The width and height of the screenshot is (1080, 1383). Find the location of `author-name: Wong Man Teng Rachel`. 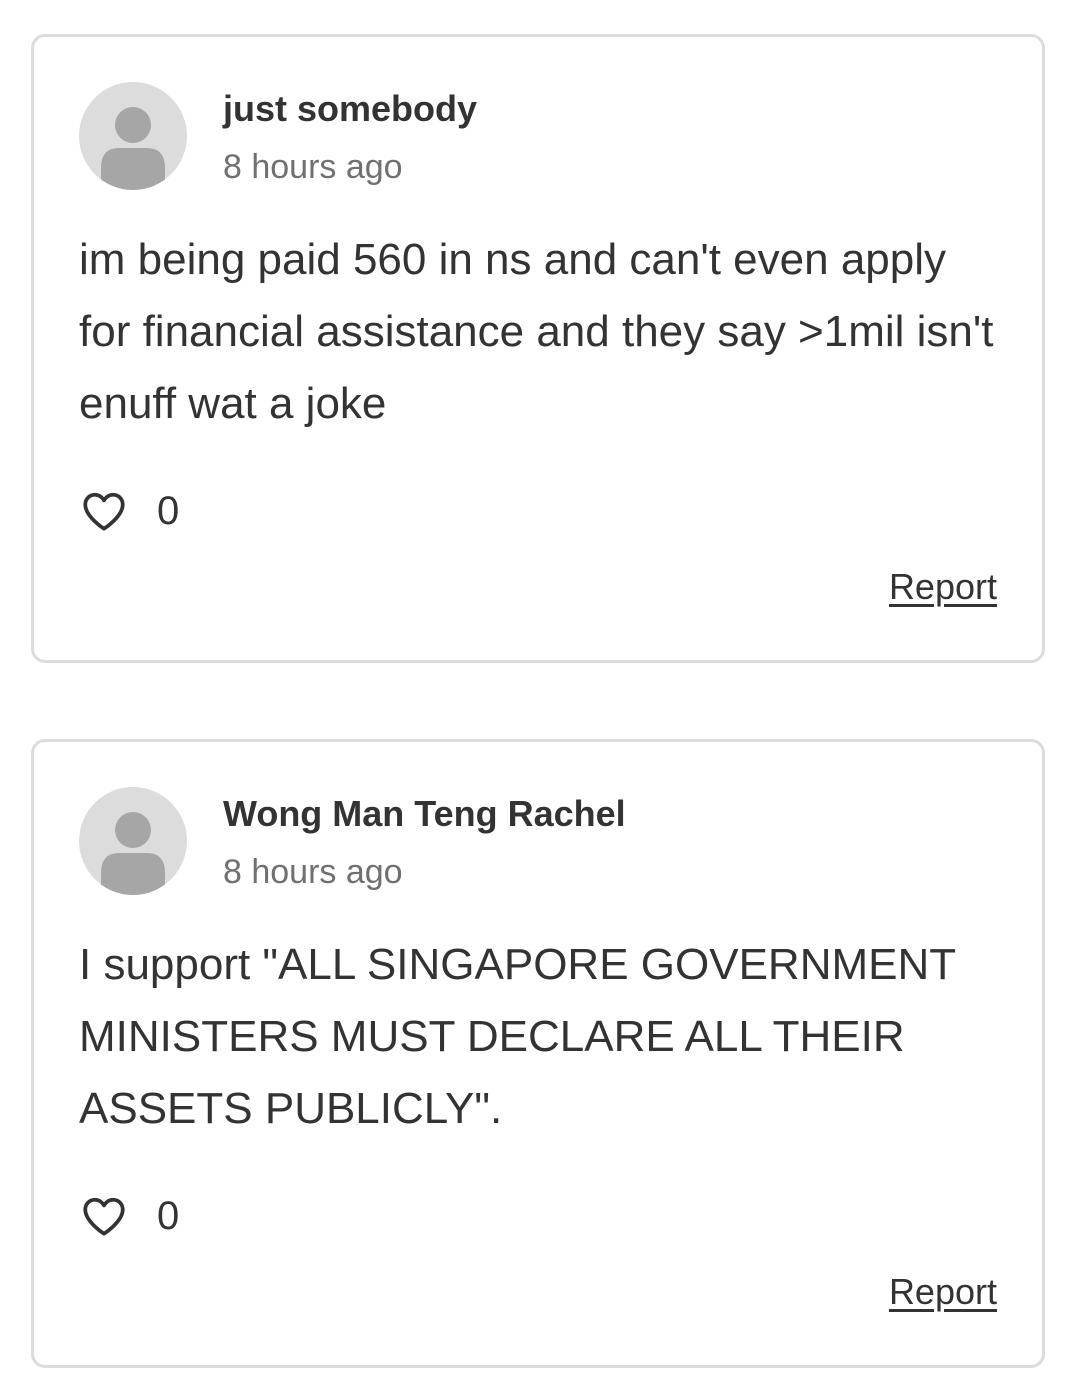

author-name: Wong Man Teng Rachel is located at coordinates (424, 814).